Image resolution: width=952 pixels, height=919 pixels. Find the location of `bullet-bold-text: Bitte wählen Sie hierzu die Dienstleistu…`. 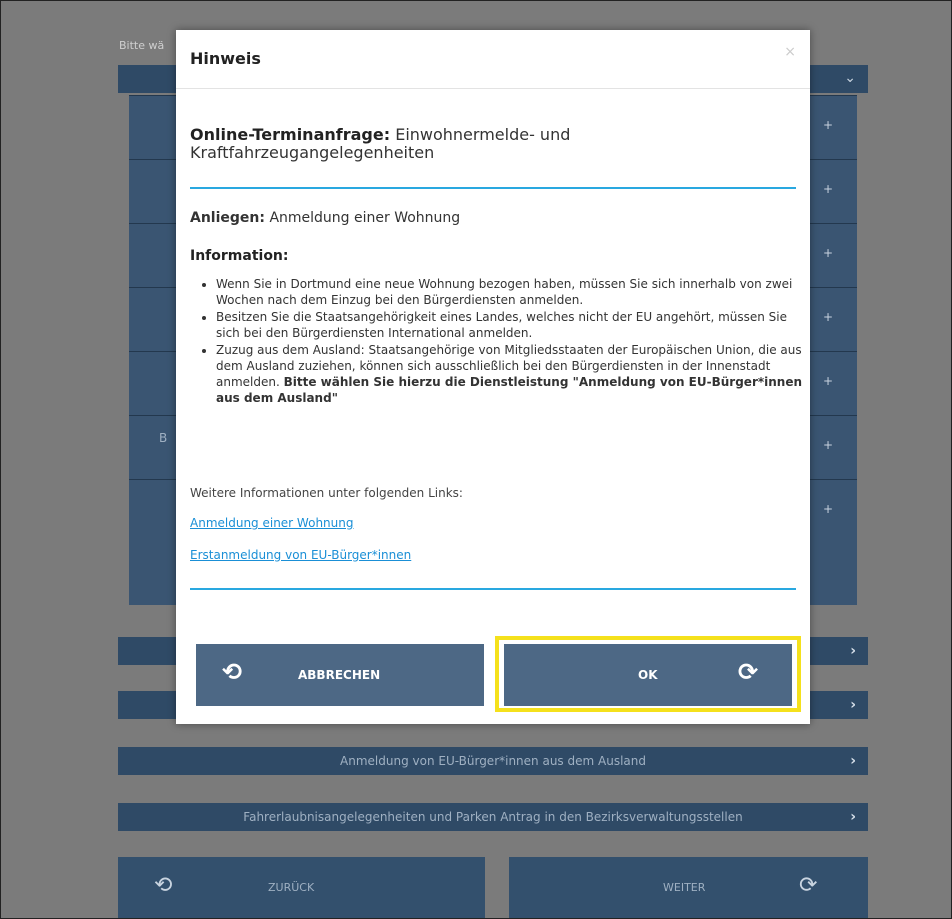

bullet-bold-text: Bitte wählen Sie hierzu die Dienstleistu… is located at coordinates (509, 390).